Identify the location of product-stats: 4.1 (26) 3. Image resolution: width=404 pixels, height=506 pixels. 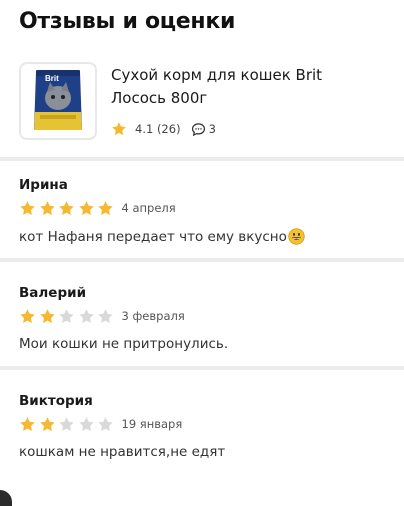
(163, 129).